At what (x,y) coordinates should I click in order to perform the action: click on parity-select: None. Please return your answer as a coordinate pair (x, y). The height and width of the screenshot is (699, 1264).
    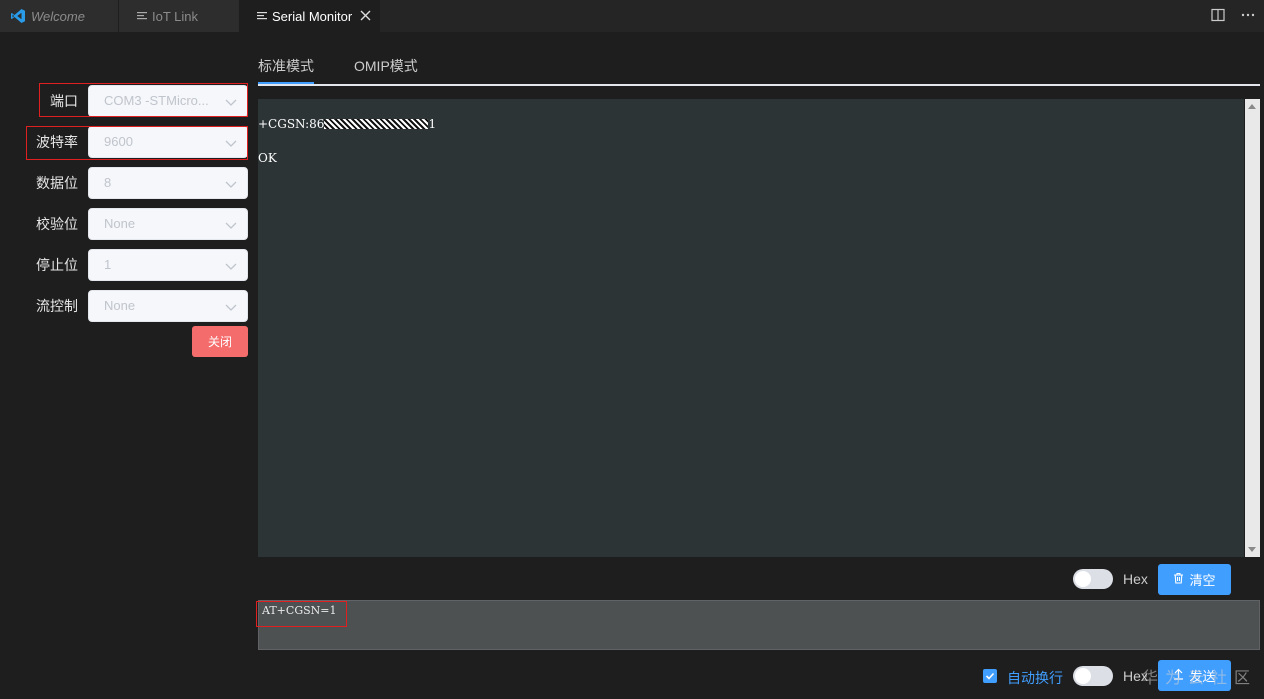
    Looking at the image, I should click on (168, 224).